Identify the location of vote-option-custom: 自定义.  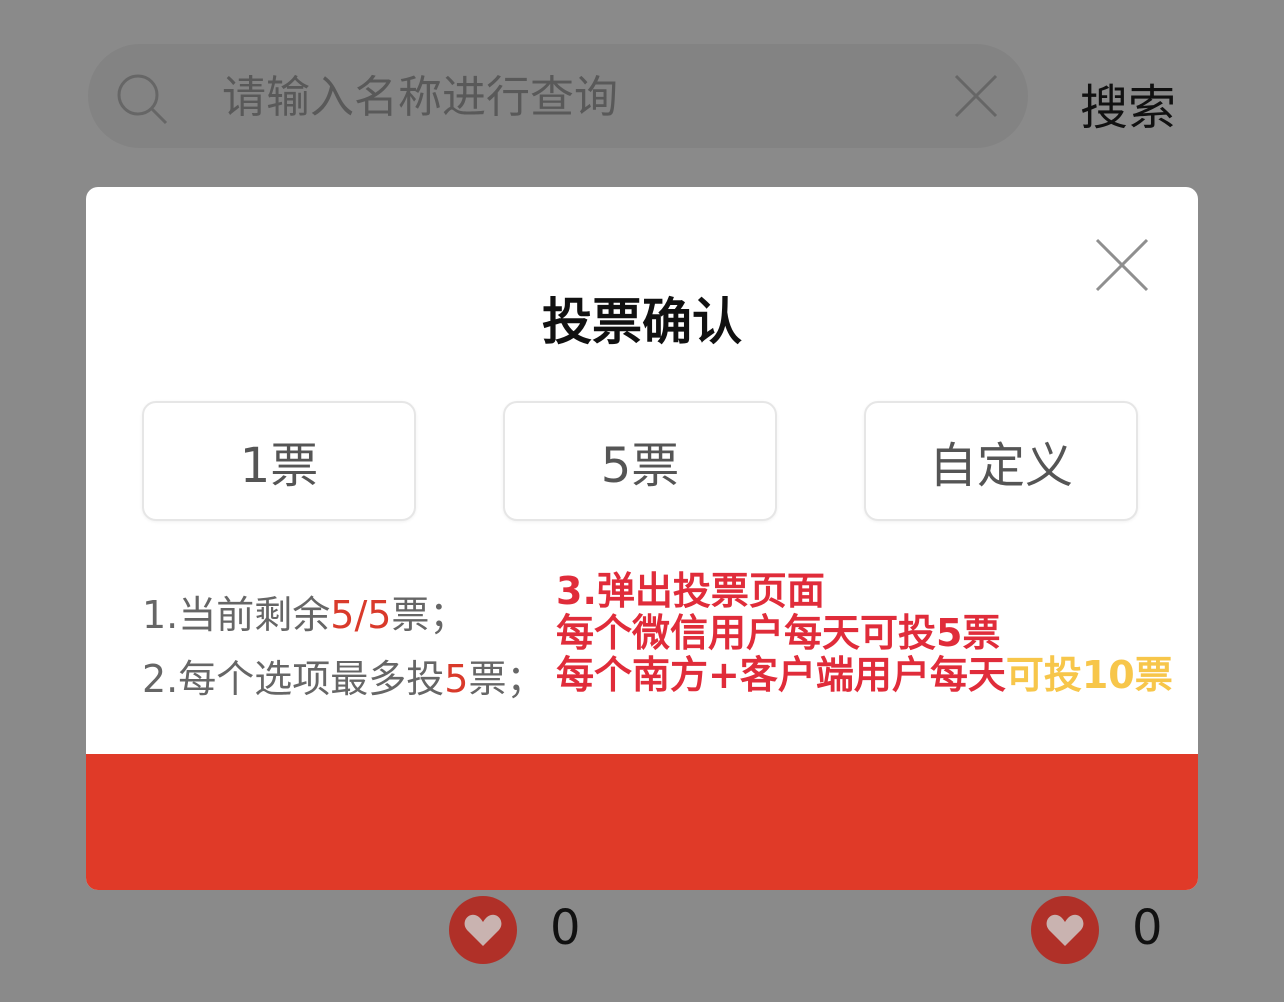
(1001, 461).